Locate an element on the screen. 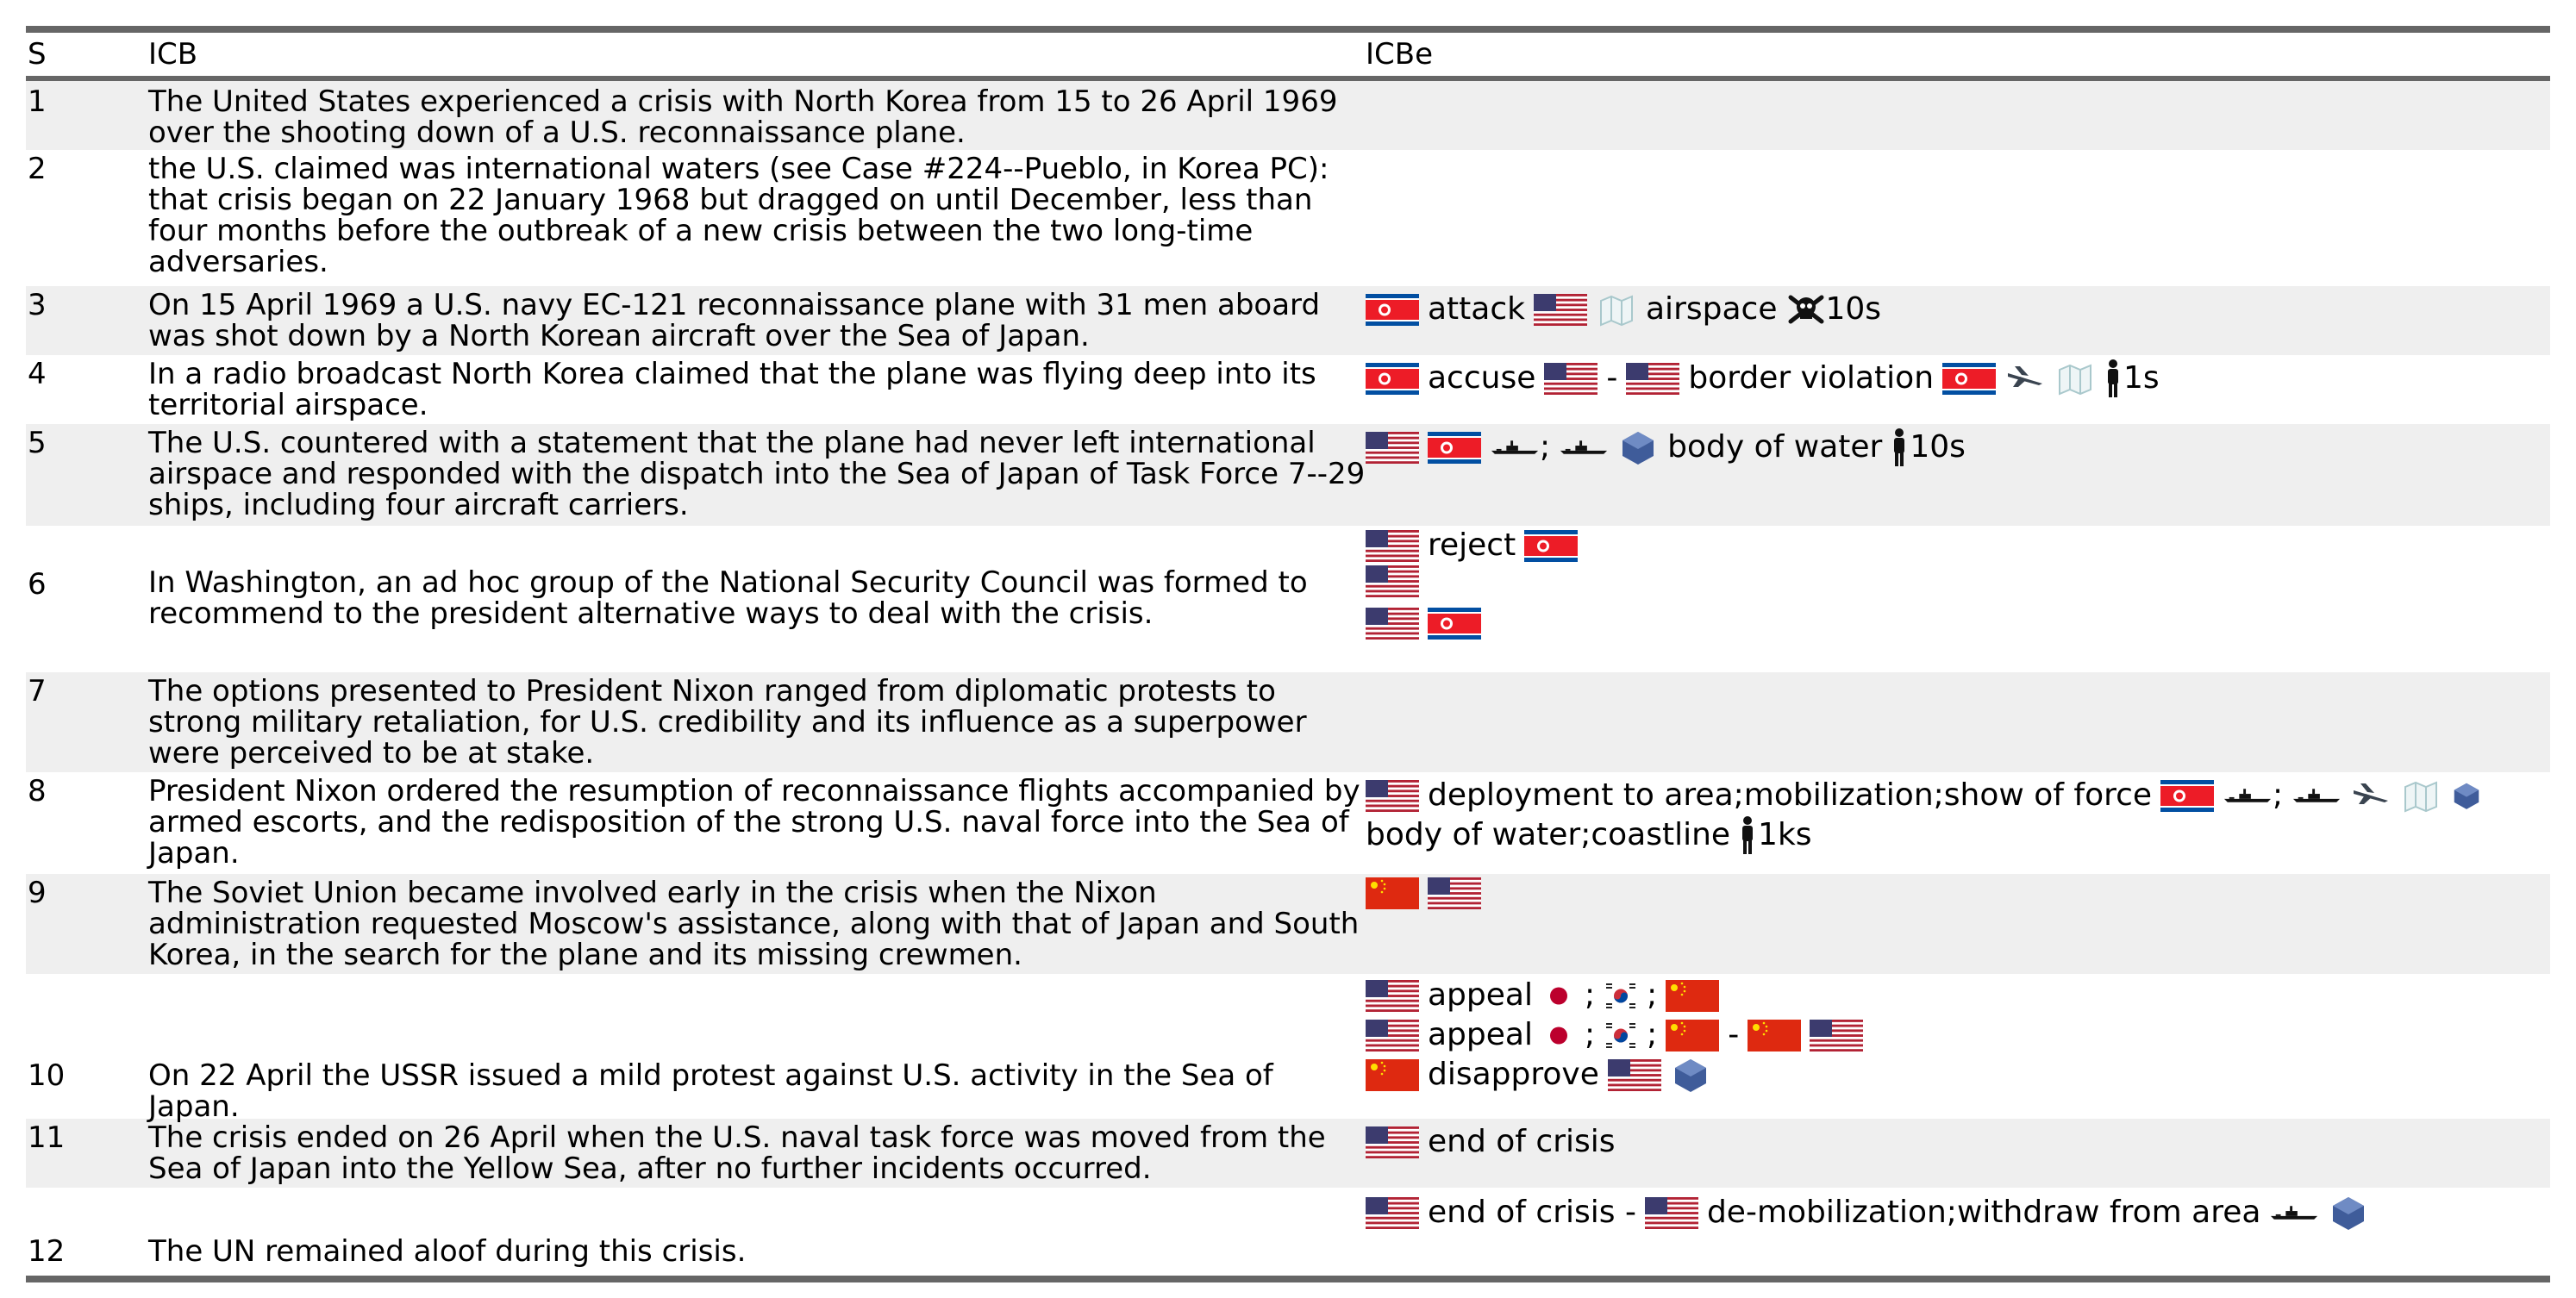  icbe-events: ; body of water 10s is located at coordinates (1958, 447).